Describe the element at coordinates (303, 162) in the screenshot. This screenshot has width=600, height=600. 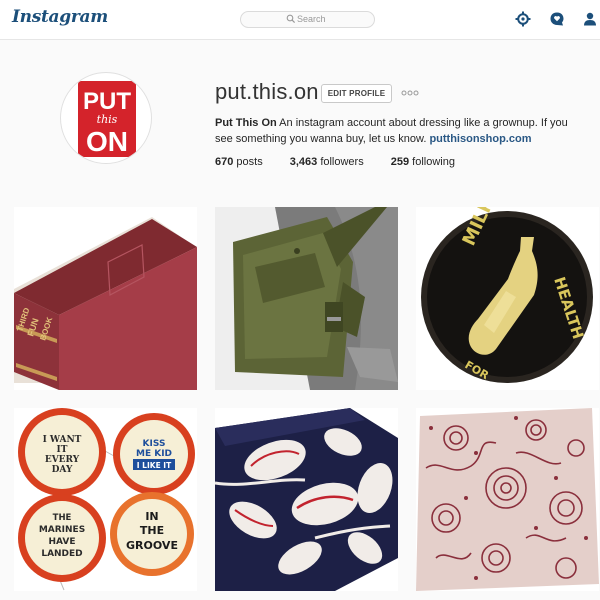
I see `stat-value: 3,463` at that location.